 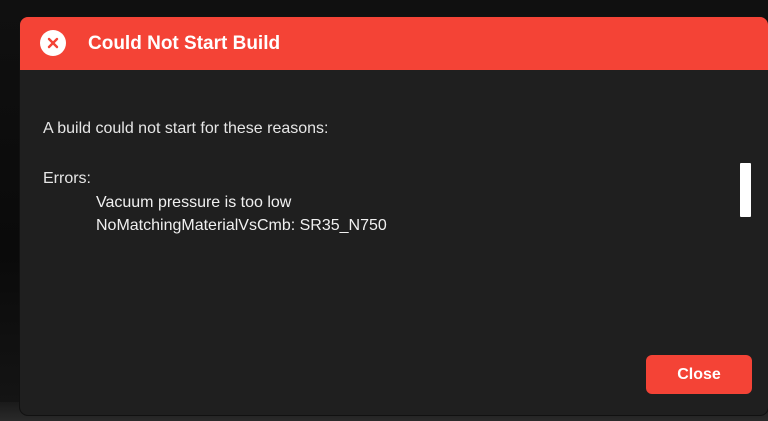 What do you see at coordinates (241, 225) in the screenshot?
I see `error-item: NoMatchingMaterialVsCmb: SR35_N750` at bounding box center [241, 225].